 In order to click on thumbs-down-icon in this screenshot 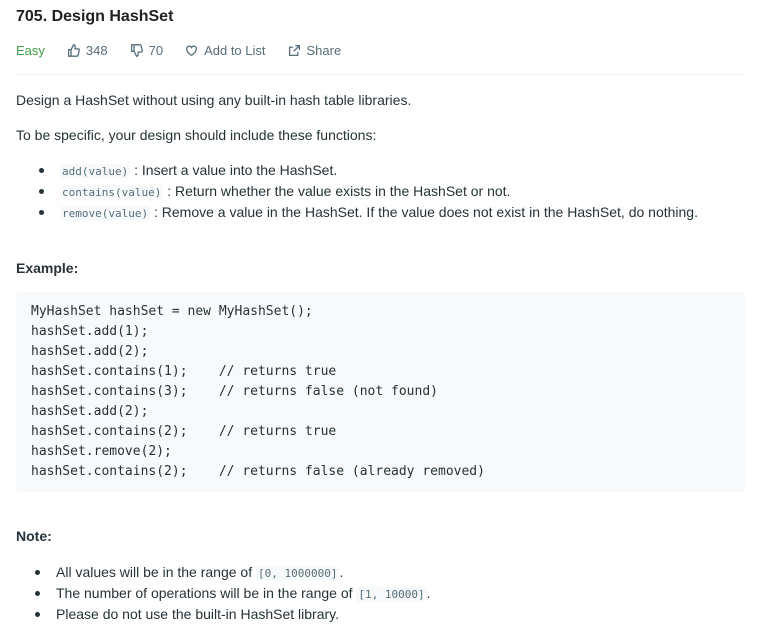, I will do `click(136, 50)`.